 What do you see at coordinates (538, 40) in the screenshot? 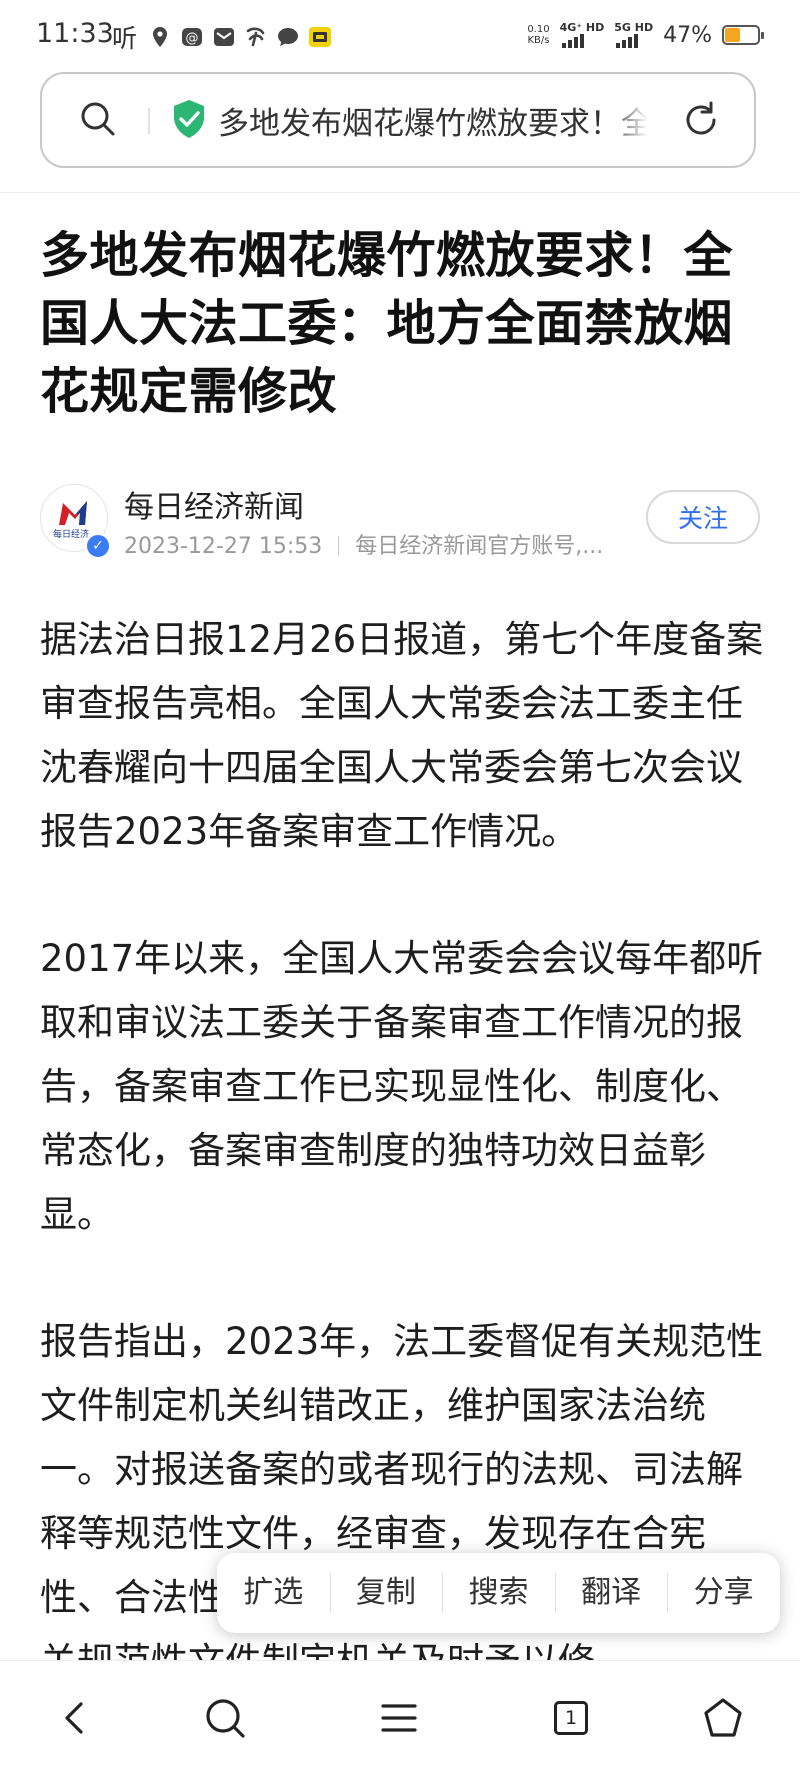
I see `network-speed-unit: KB/s` at bounding box center [538, 40].